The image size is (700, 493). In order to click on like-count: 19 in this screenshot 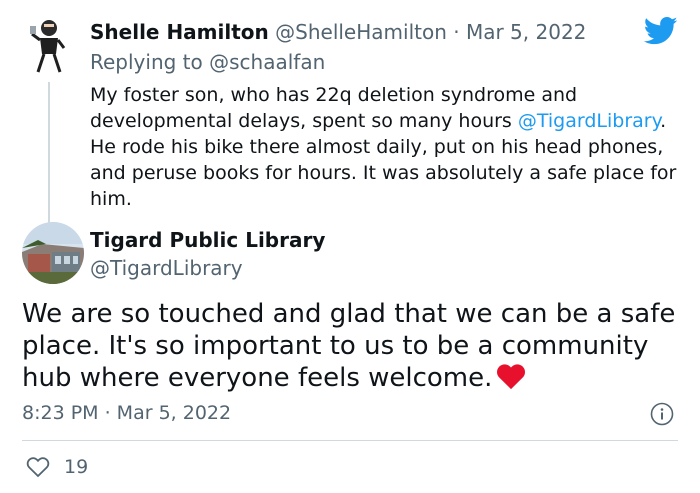, I will do `click(76, 467)`.